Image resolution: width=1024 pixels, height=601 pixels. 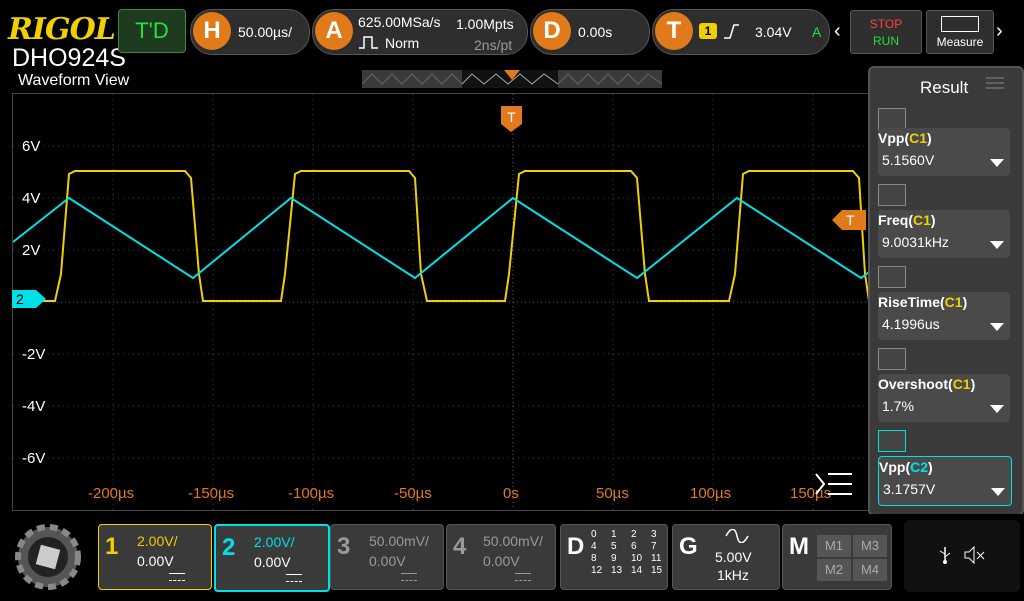 I want to click on risetime-measure-icon, so click(x=892, y=277).